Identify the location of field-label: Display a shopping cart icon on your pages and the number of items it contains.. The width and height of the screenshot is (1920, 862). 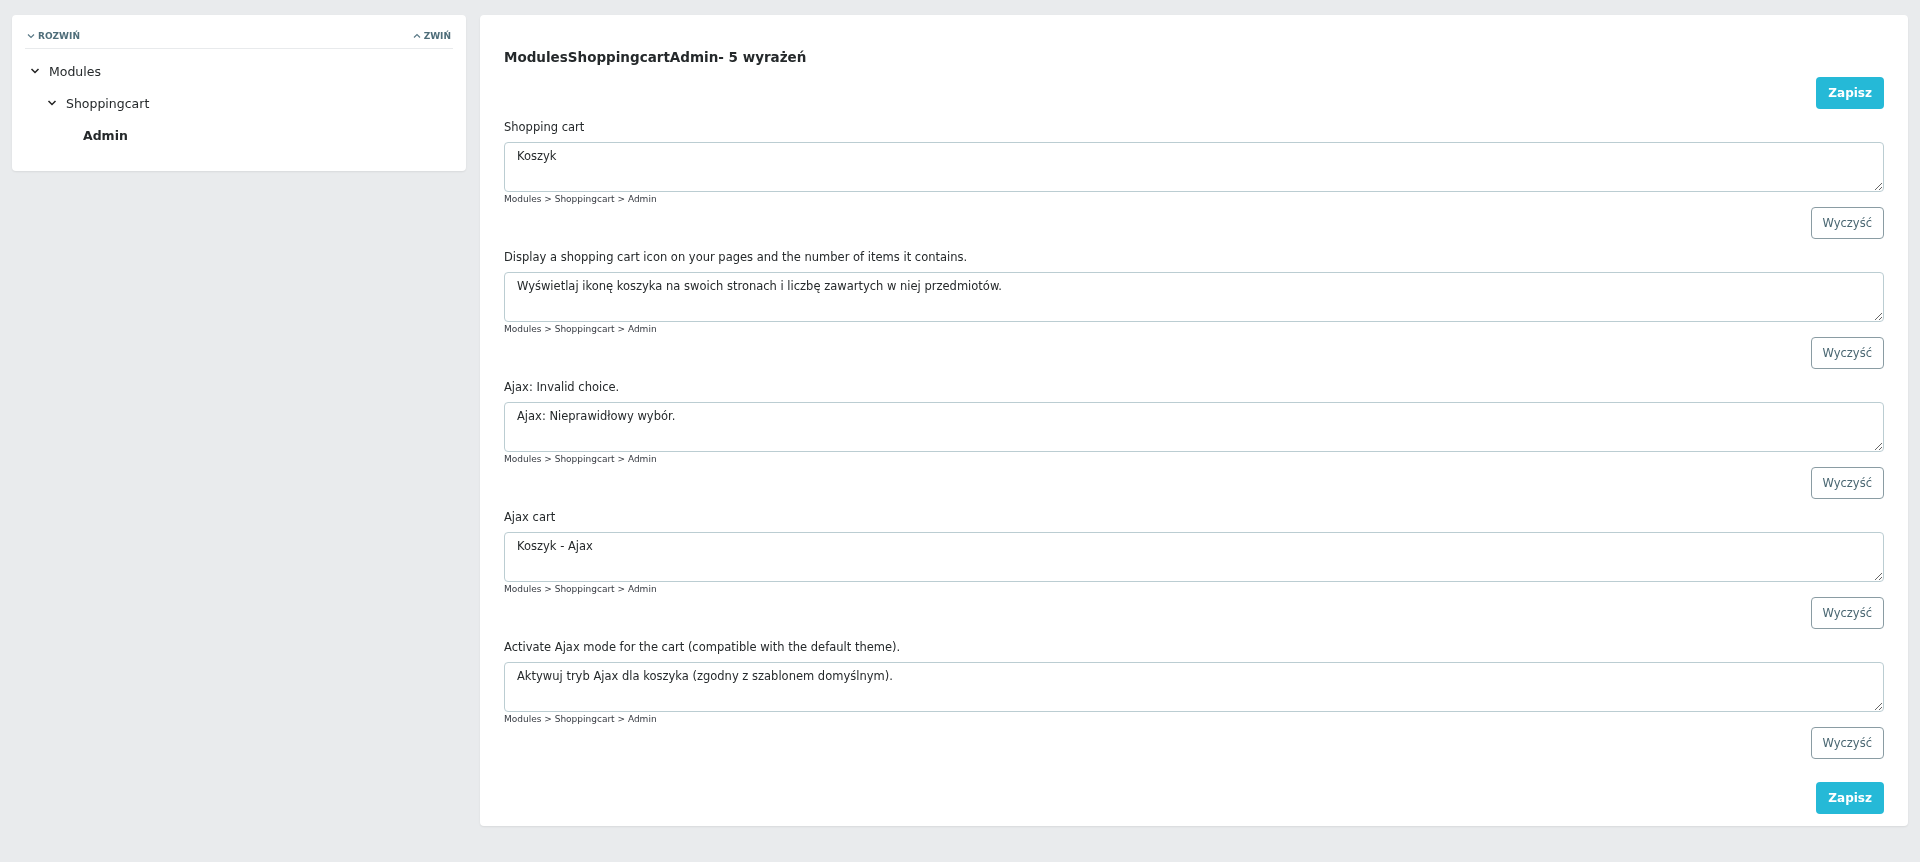
(736, 257).